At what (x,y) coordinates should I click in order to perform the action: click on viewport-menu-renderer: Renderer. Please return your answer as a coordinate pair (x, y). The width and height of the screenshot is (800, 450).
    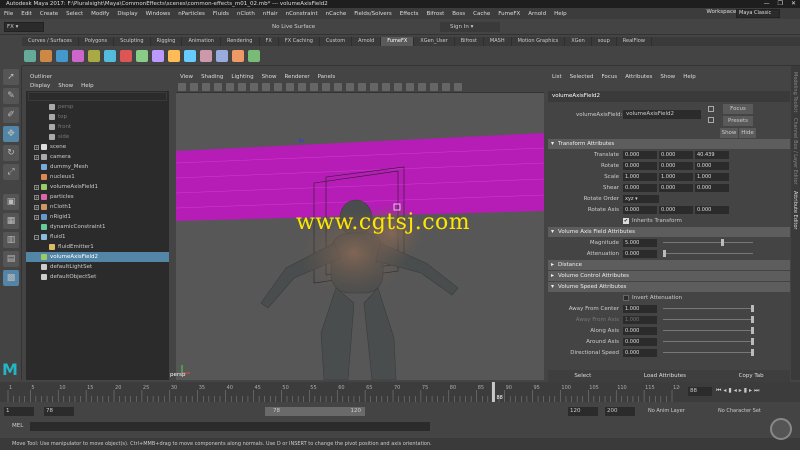
    Looking at the image, I should click on (296, 77).